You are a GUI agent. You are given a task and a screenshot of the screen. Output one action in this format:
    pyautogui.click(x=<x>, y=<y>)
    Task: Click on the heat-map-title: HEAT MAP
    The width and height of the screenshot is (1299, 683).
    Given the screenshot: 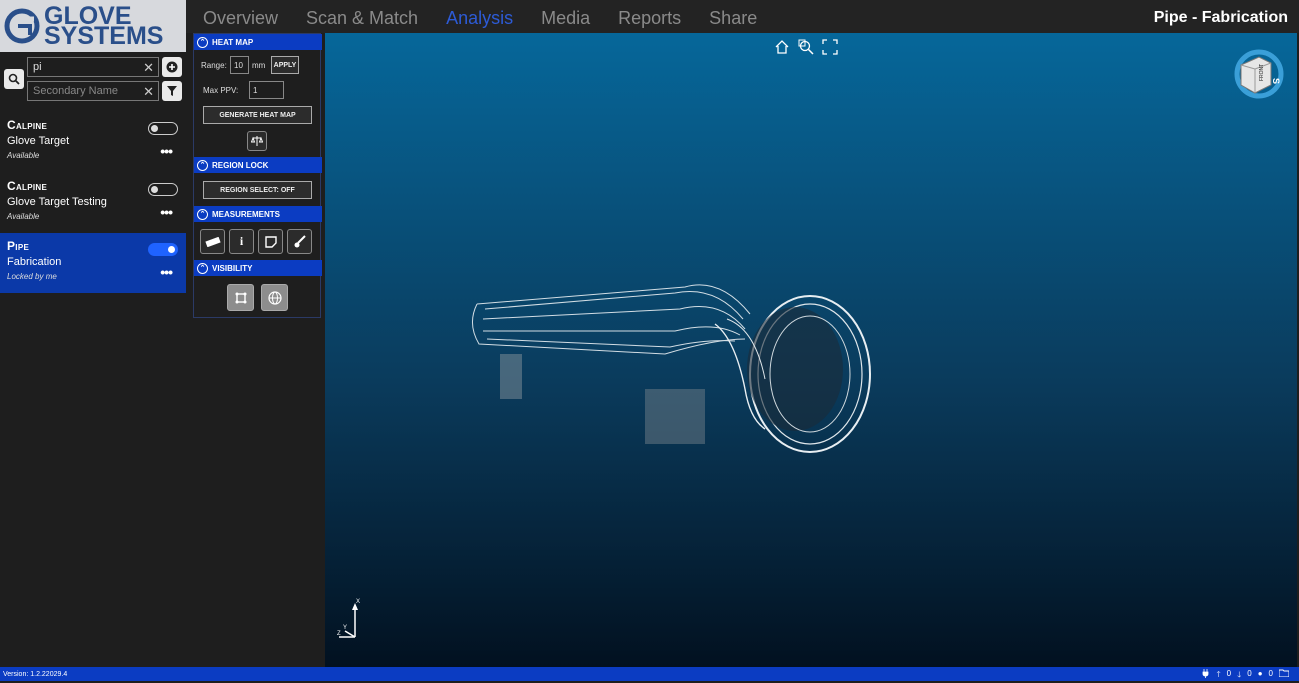 What is the action you would take?
    pyautogui.click(x=233, y=42)
    